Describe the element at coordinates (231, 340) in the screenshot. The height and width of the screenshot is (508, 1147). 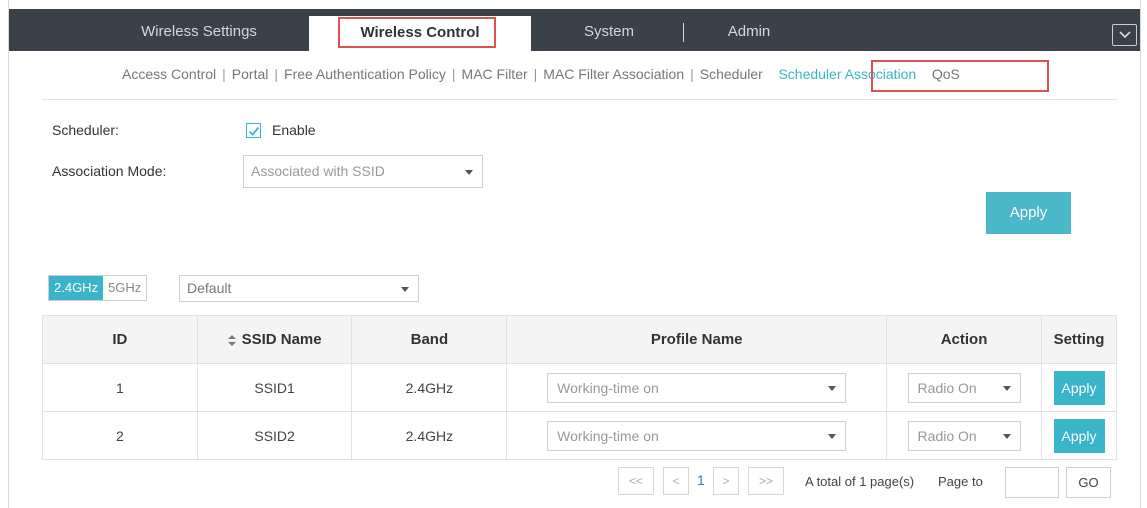
I see `sort-icon` at that location.